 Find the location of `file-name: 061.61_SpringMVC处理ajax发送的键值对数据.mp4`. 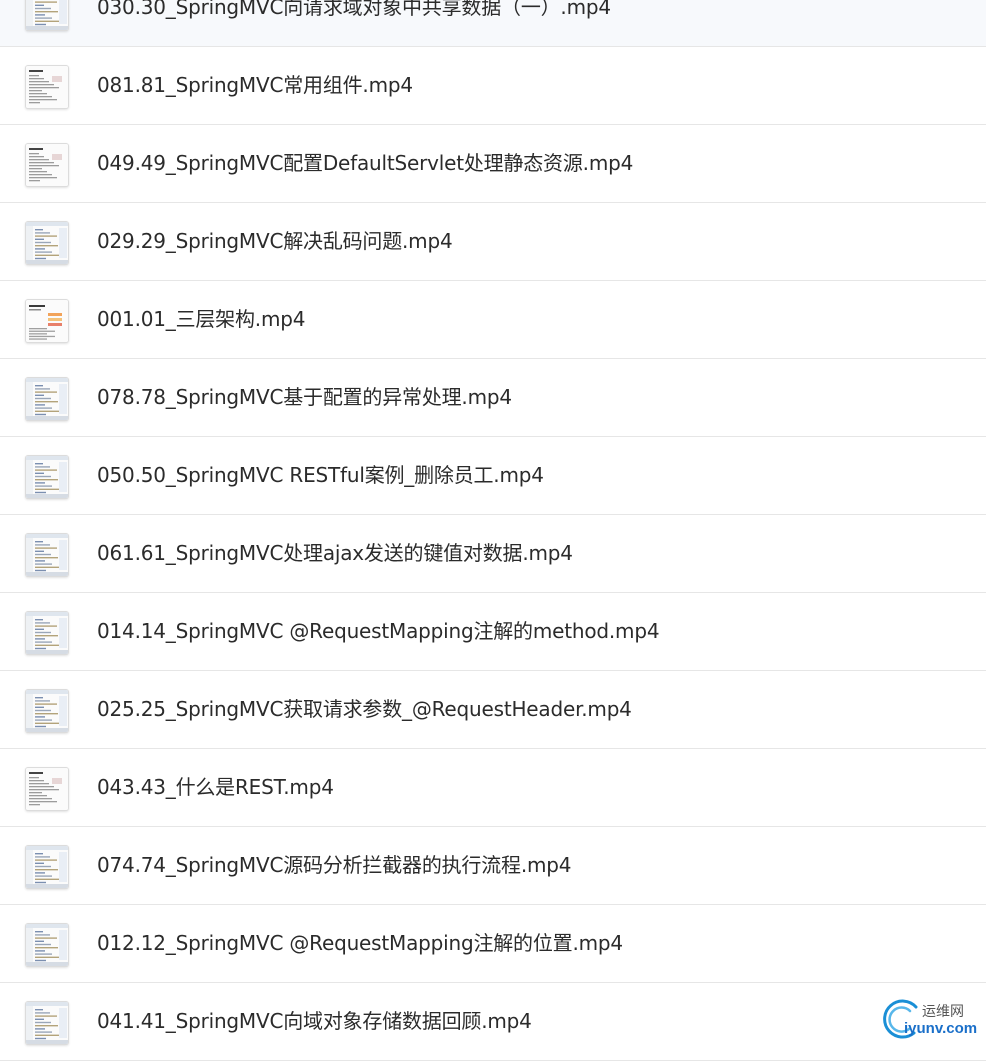

file-name: 061.61_SpringMVC处理ajax发送的键值对数据.mp4 is located at coordinates (335, 553).